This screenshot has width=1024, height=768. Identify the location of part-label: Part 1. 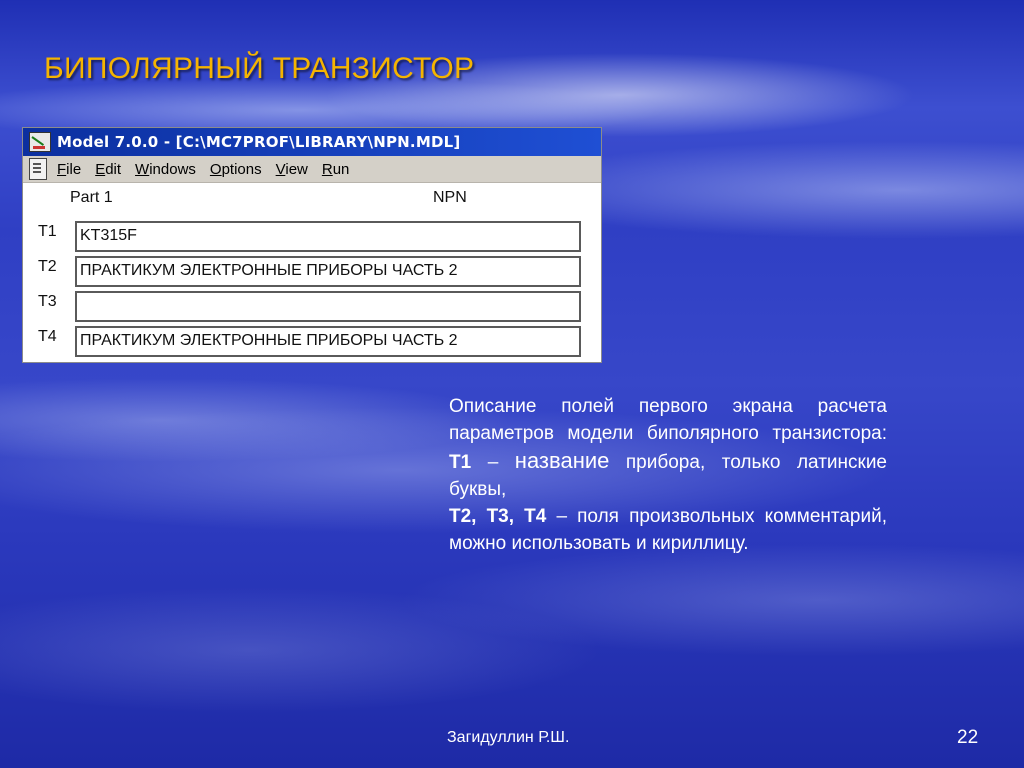
(91, 197).